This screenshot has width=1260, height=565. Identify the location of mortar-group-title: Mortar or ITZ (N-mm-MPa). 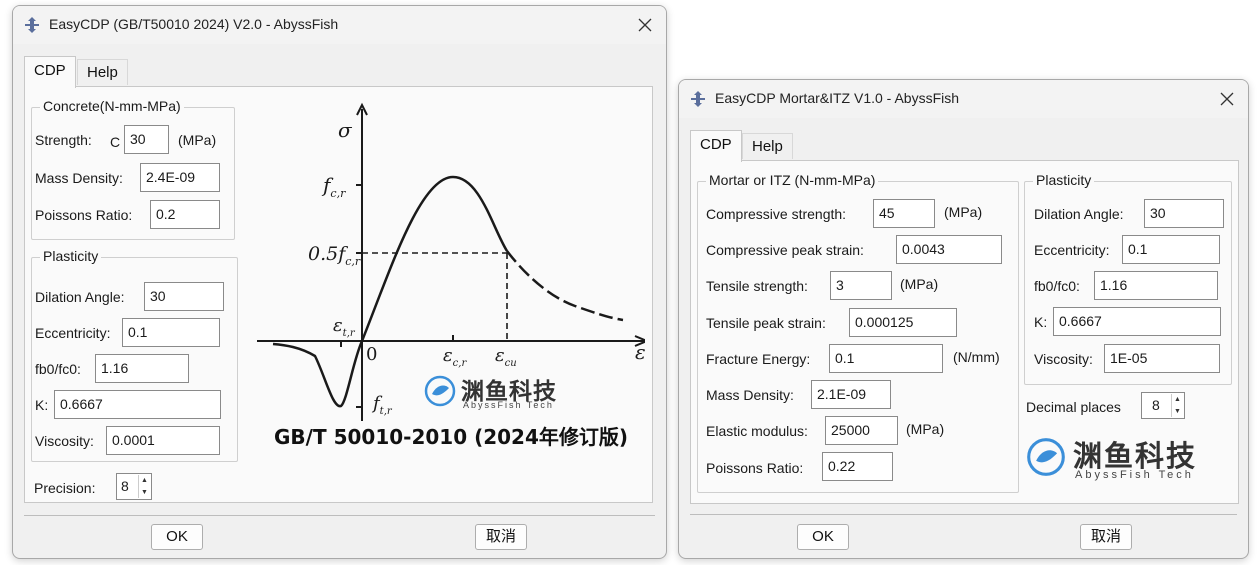
(792, 180).